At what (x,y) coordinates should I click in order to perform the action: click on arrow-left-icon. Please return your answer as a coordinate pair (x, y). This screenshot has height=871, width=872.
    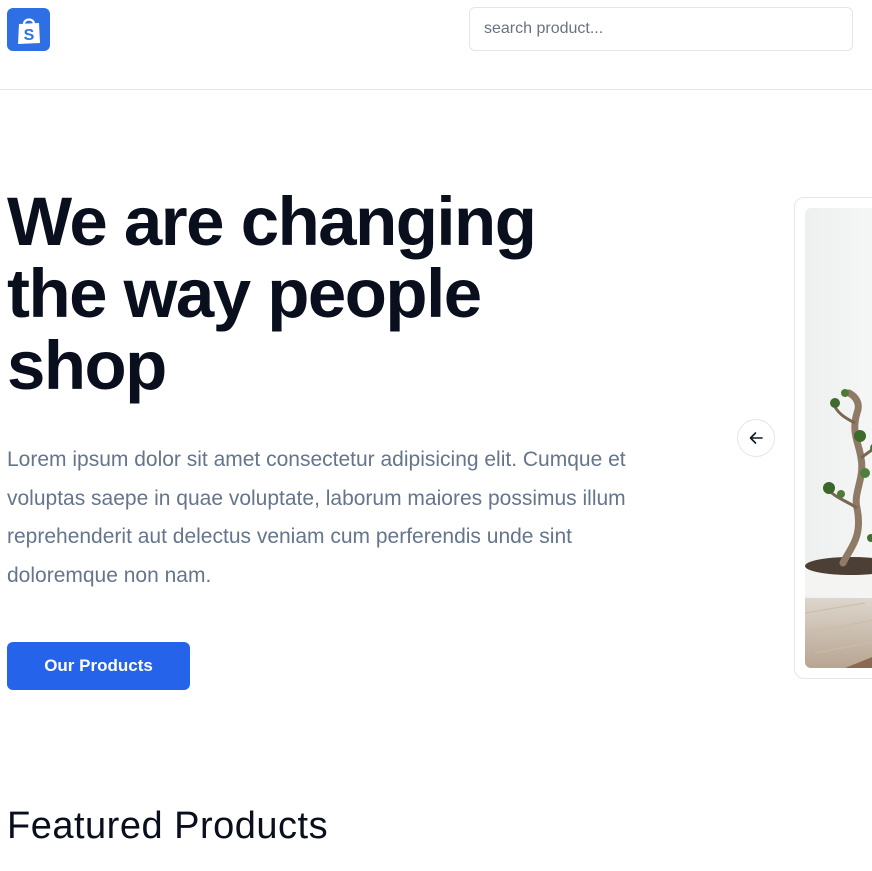
    Looking at the image, I should click on (756, 438).